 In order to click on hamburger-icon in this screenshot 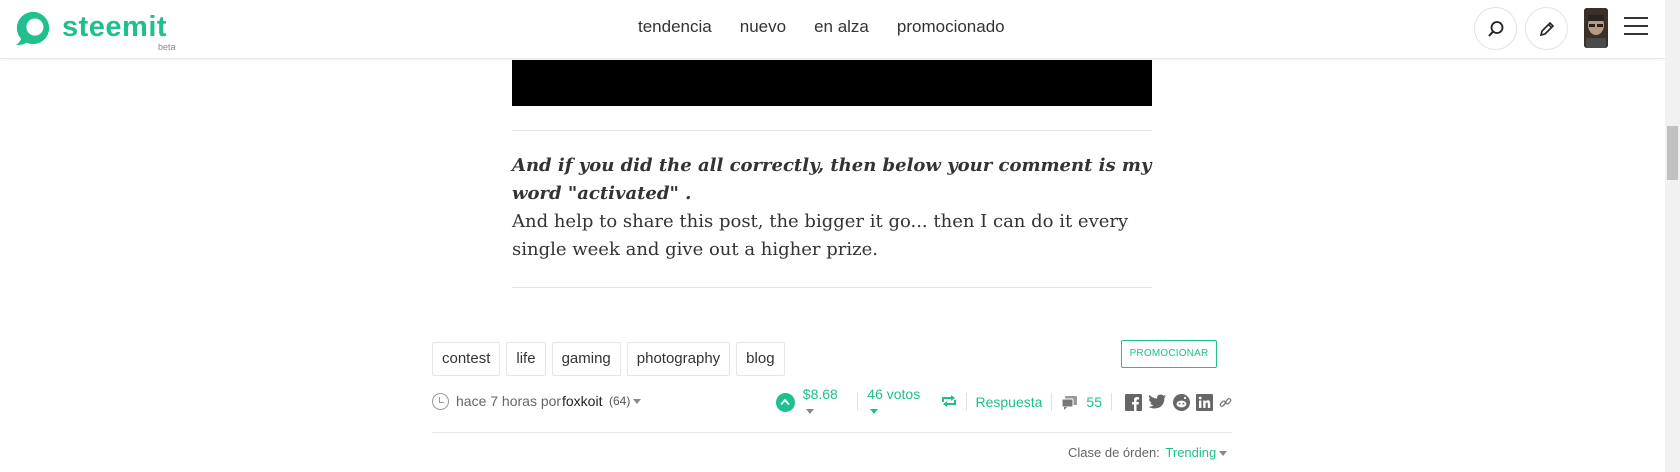, I will do `click(1636, 26)`.